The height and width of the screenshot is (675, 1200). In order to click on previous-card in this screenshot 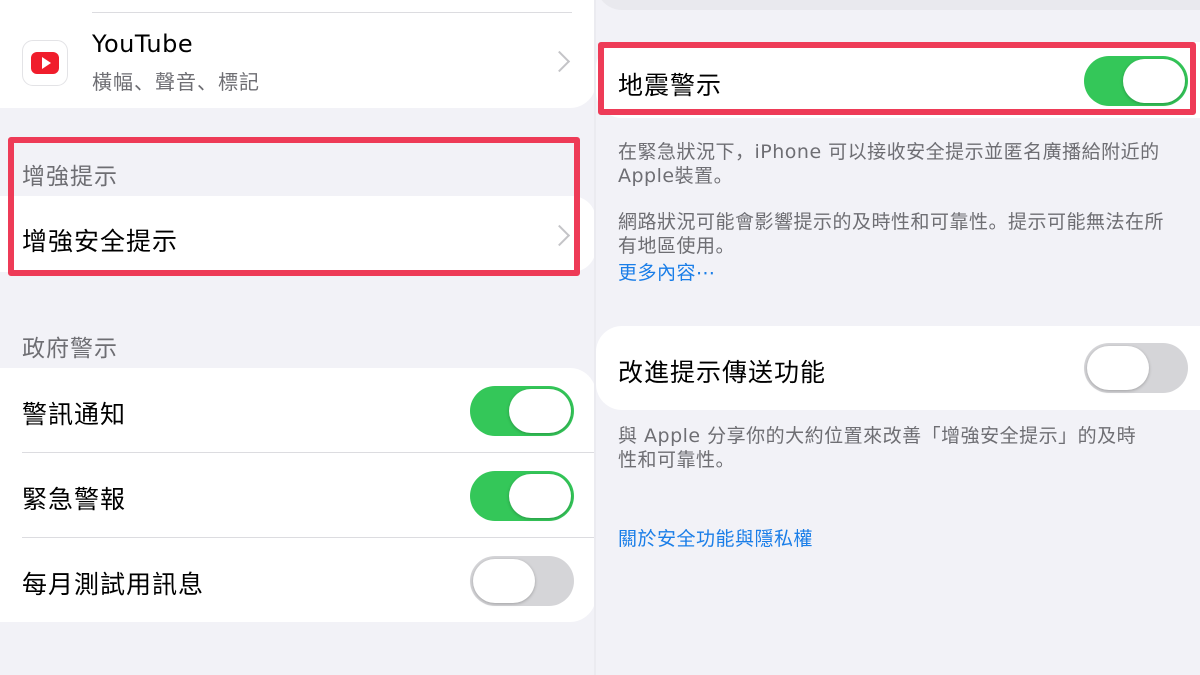, I will do `click(898, 5)`.